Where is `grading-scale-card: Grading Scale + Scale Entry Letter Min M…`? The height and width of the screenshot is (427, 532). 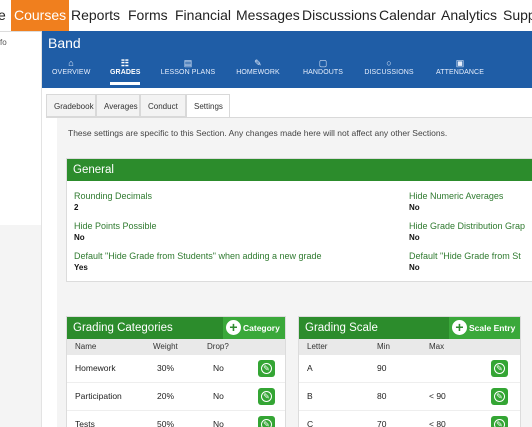
grading-scale-card: Grading Scale + Scale Entry Letter Min M… is located at coordinates (409, 371).